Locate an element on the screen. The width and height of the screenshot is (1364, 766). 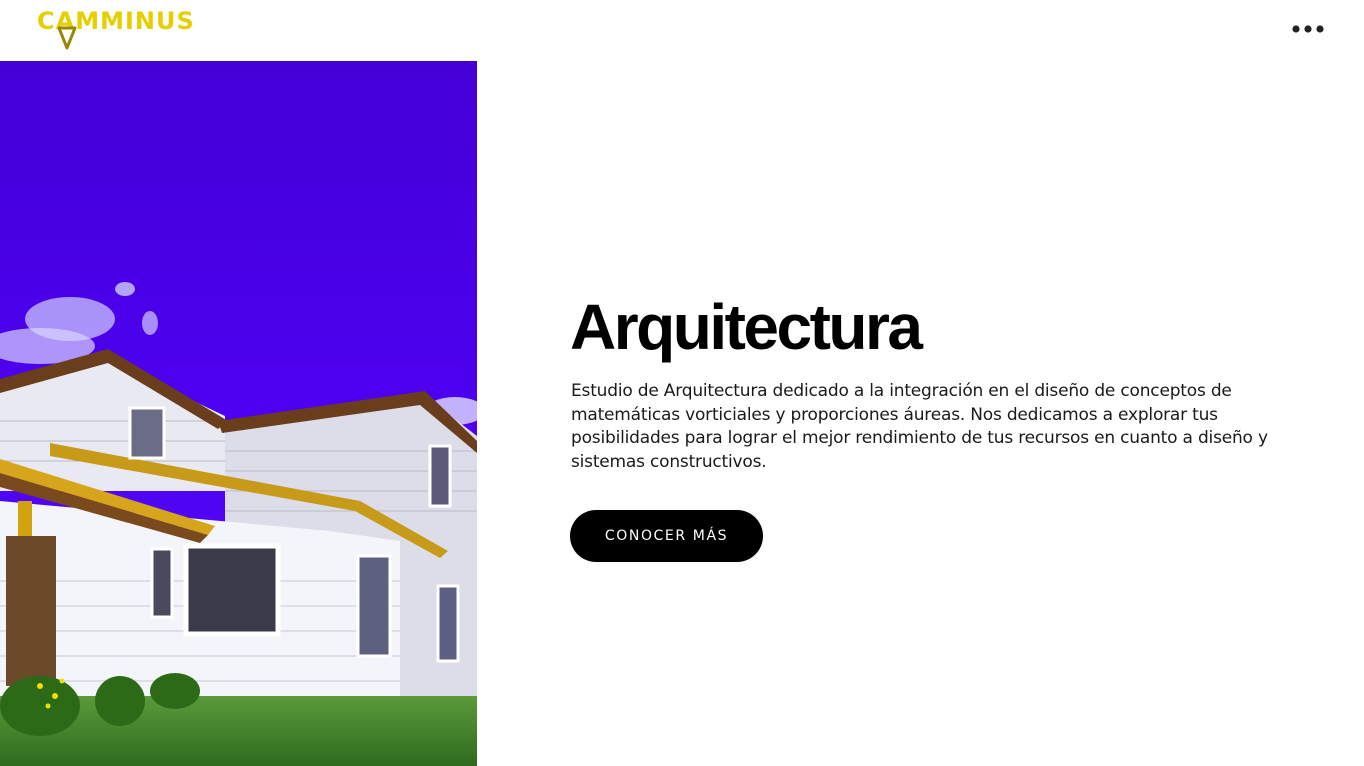
menu-button is located at coordinates (1308, 29).